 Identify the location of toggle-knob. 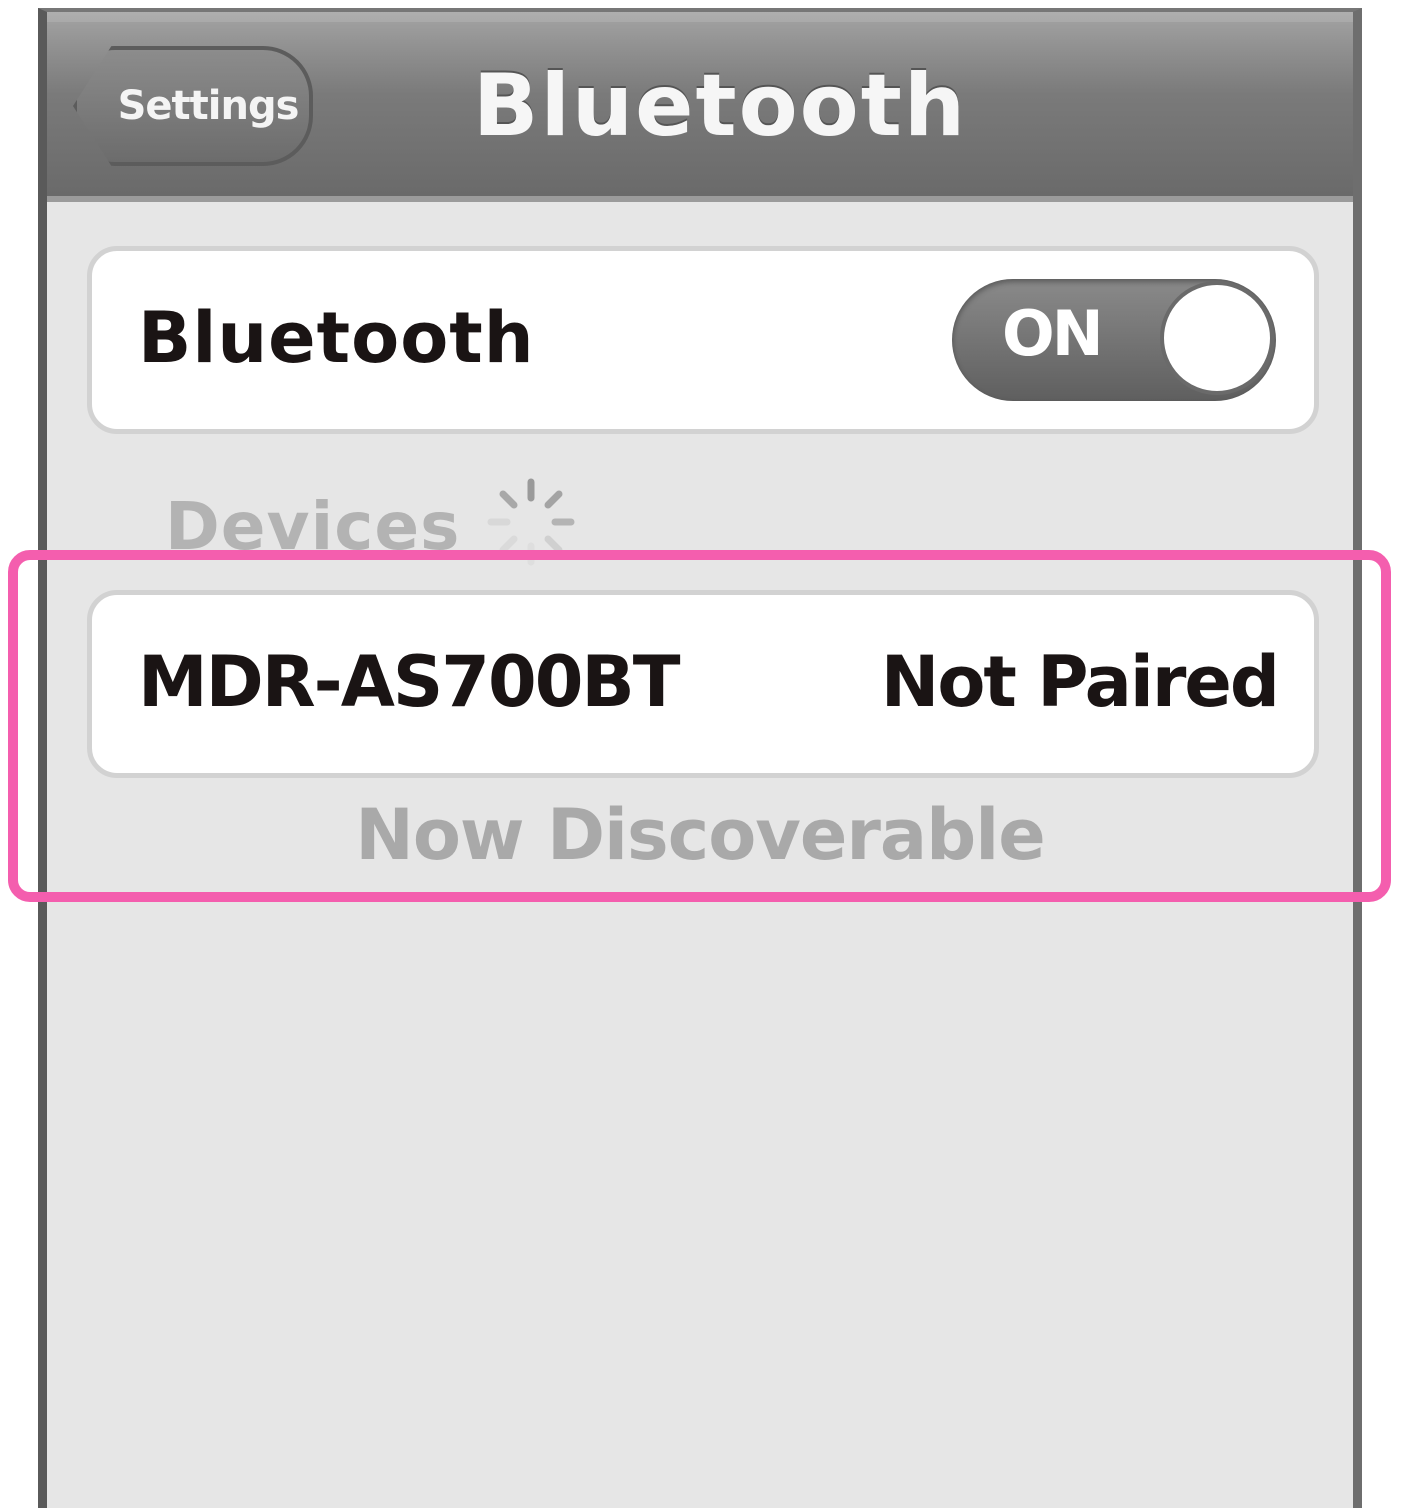
(1217, 338).